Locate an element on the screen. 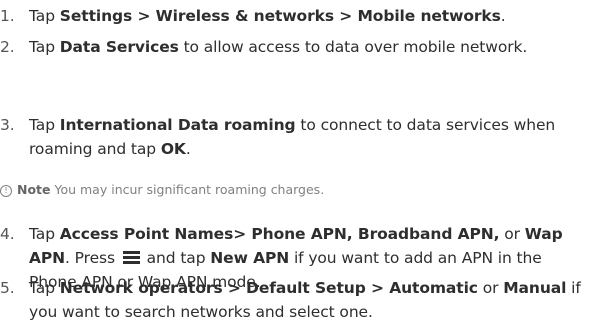 The image size is (593, 329). step-number: 5. is located at coordinates (7, 288).